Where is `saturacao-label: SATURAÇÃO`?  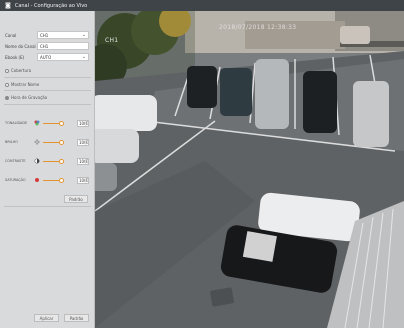
saturacao-label: SATURAÇÃO is located at coordinates (15, 180).